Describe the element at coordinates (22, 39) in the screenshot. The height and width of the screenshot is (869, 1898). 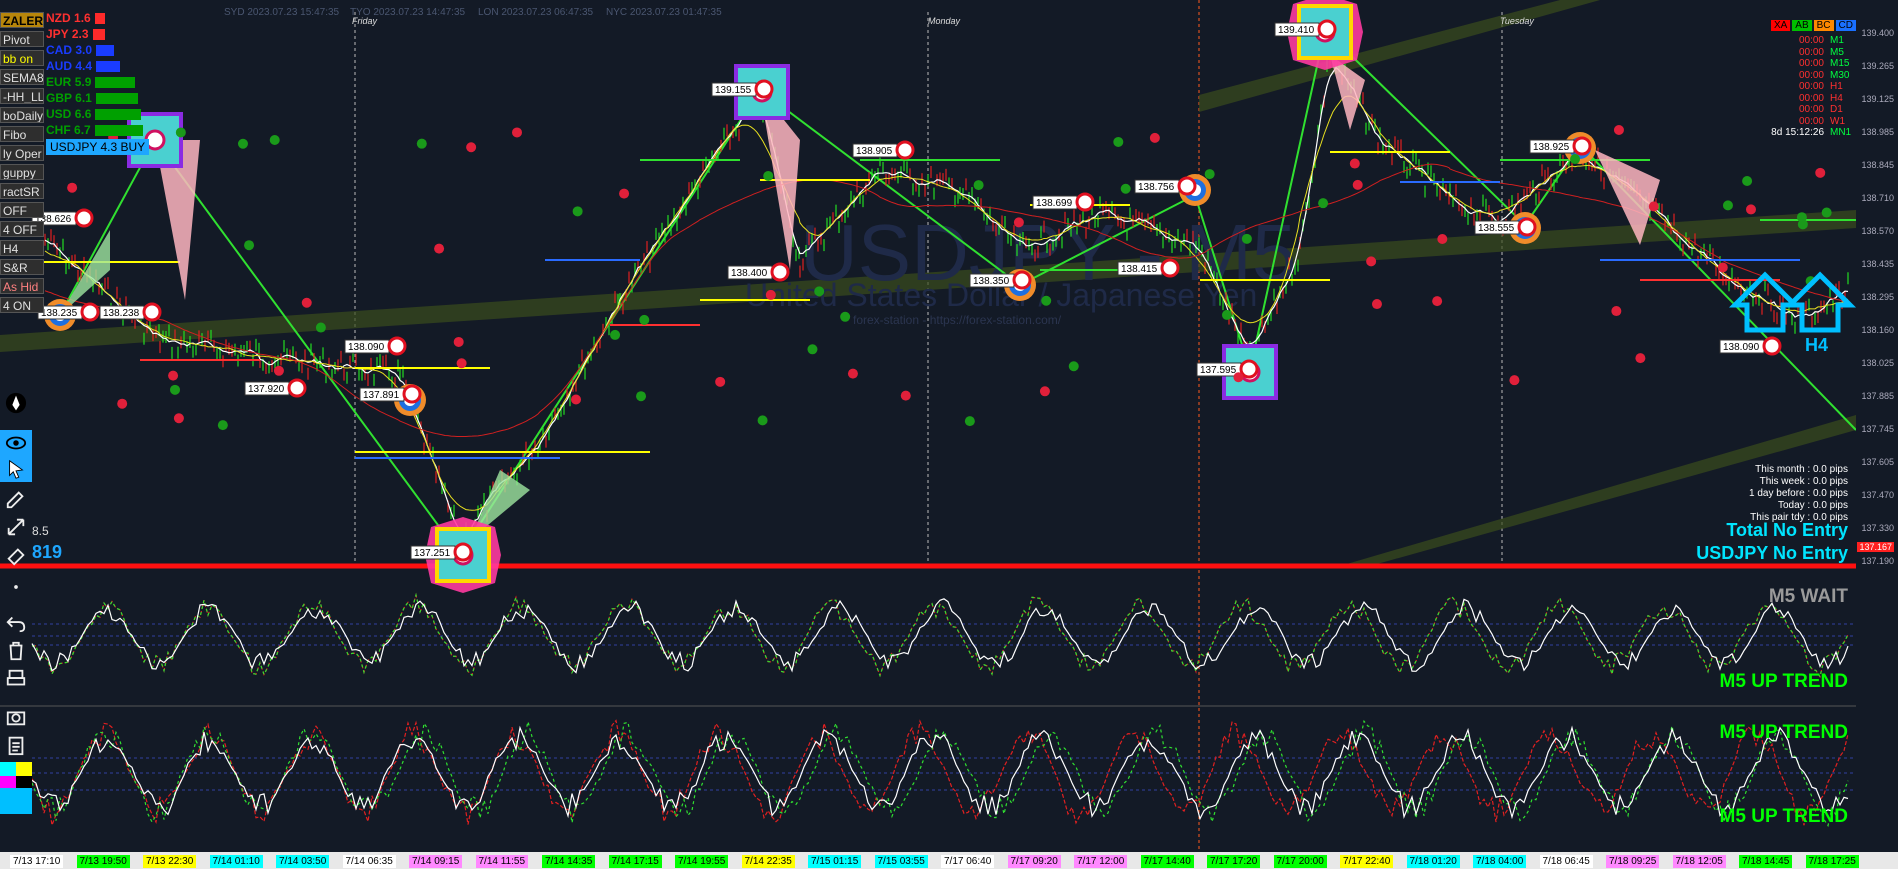
I see `menu-pivot: Pivot` at that location.